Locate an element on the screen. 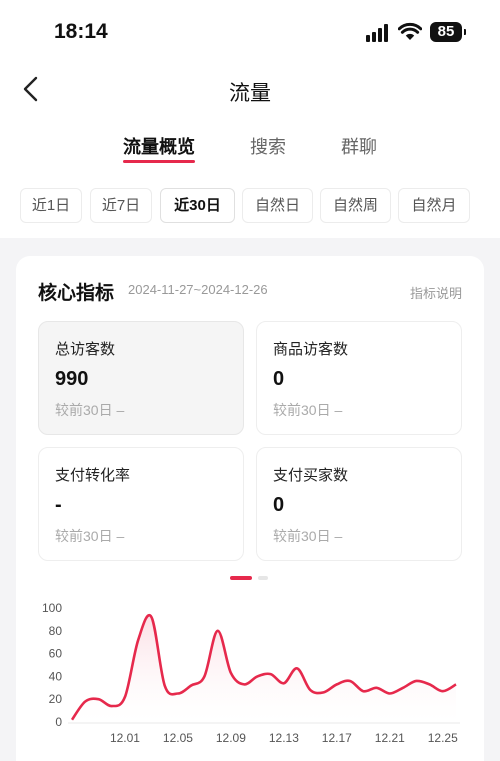 This screenshot has width=500, height=761. tab-active-indicator is located at coordinates (159, 161).